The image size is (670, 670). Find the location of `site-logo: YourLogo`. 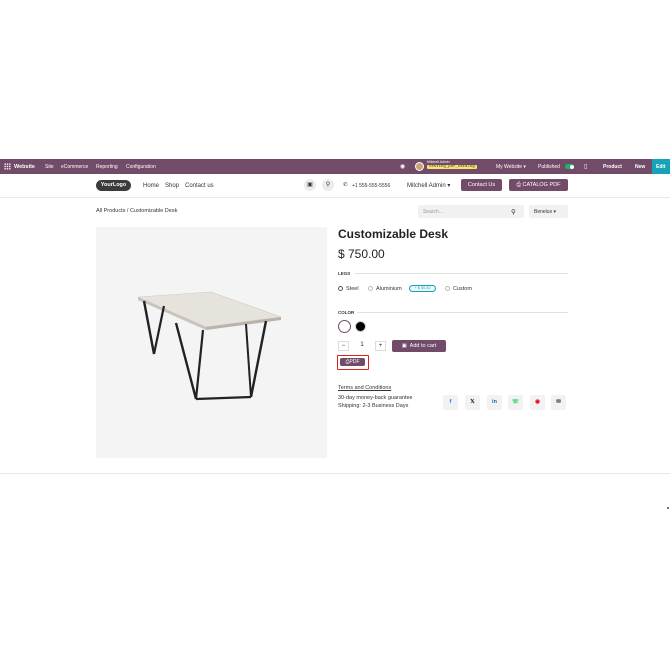

site-logo: YourLogo is located at coordinates (113, 185).